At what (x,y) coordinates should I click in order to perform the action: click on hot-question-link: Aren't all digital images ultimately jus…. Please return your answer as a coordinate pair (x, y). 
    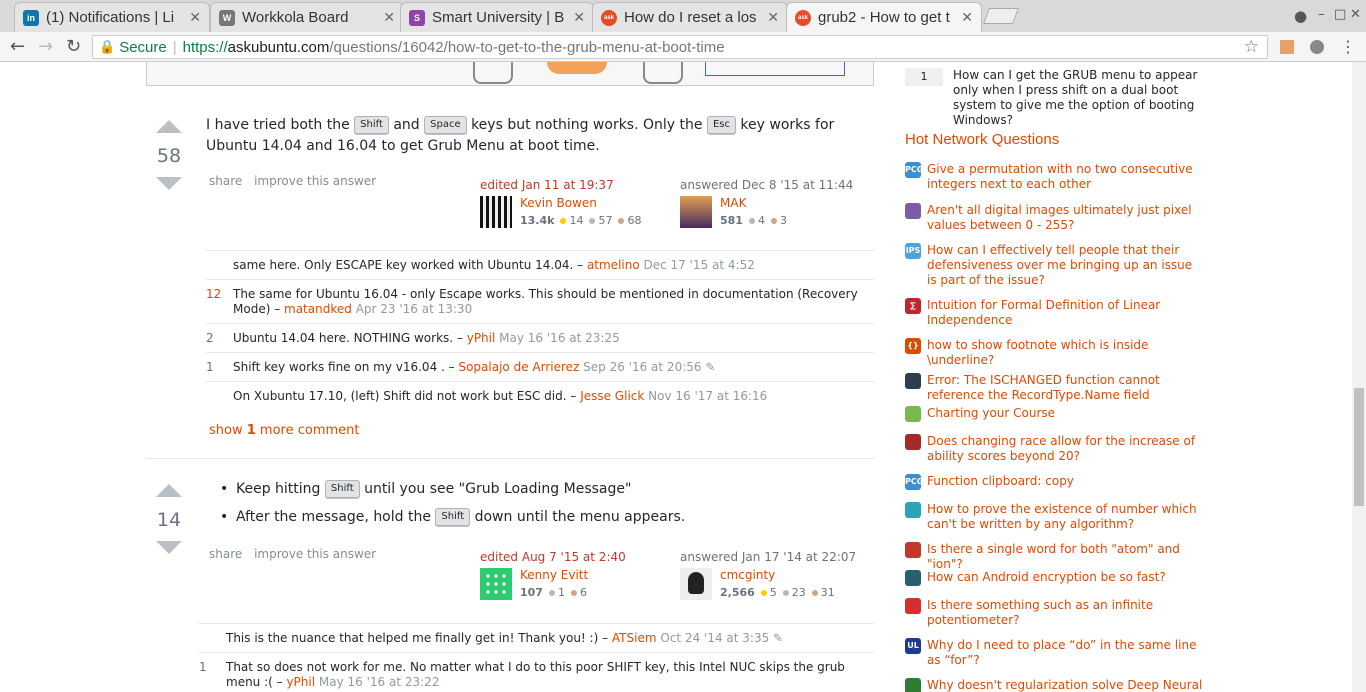
    Looking at the image, I should click on (1065, 218).